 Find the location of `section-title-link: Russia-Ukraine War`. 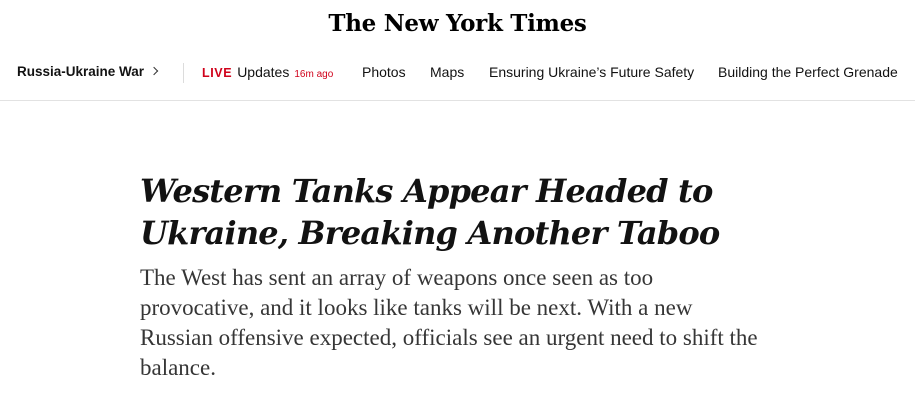

section-title-link: Russia-Ukraine War is located at coordinates (88, 71).